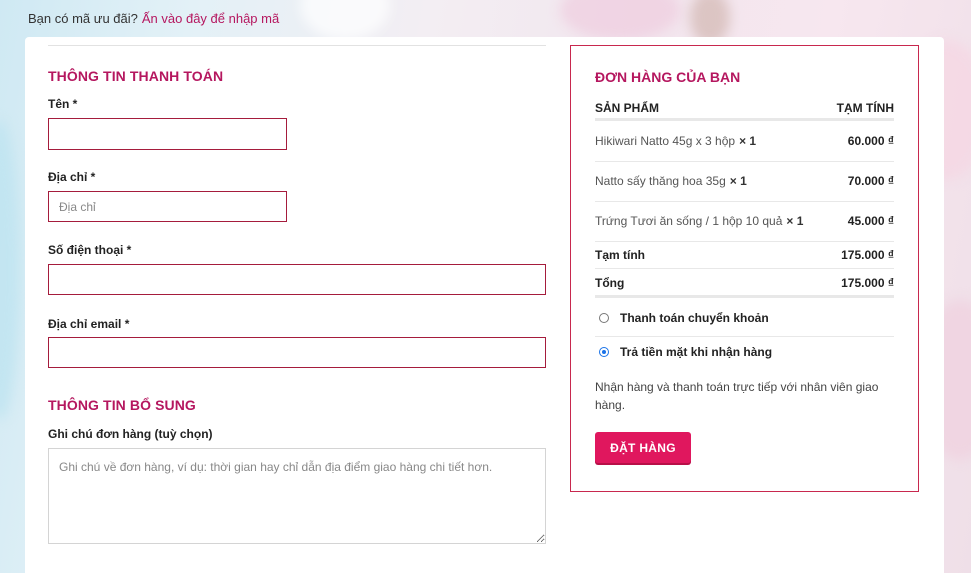 This screenshot has width=971, height=573. I want to click on product-name: Natto sấy thăng hoa 35g × 1, so click(671, 181).